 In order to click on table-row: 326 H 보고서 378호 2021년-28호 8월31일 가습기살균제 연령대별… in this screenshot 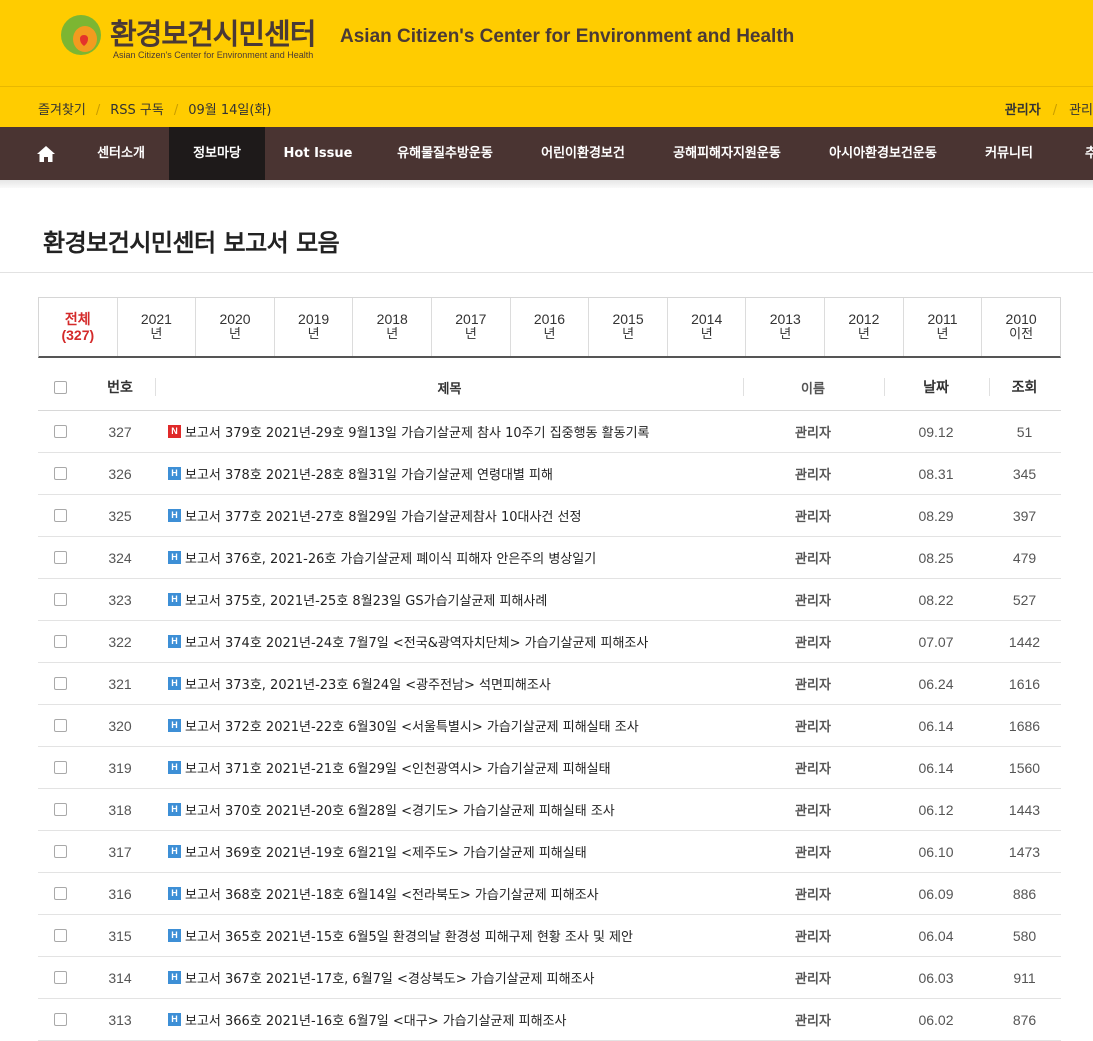, I will do `click(549, 474)`.